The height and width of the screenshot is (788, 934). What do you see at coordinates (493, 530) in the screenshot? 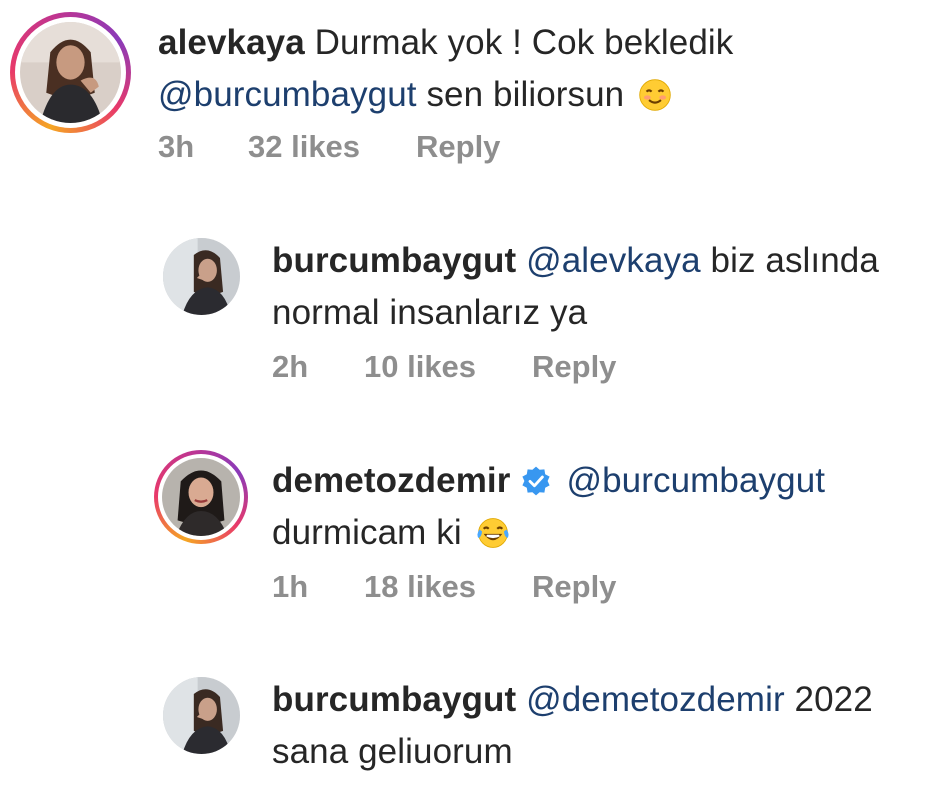
I see `face-with-tears-of-joy-emoji-icon` at bounding box center [493, 530].